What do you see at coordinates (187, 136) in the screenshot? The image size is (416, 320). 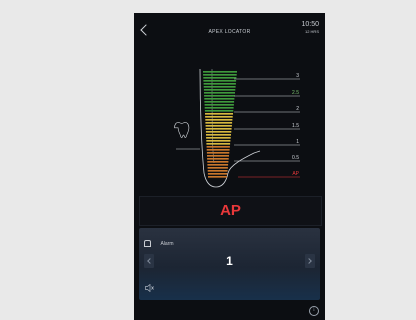 I see `tooth-icon` at bounding box center [187, 136].